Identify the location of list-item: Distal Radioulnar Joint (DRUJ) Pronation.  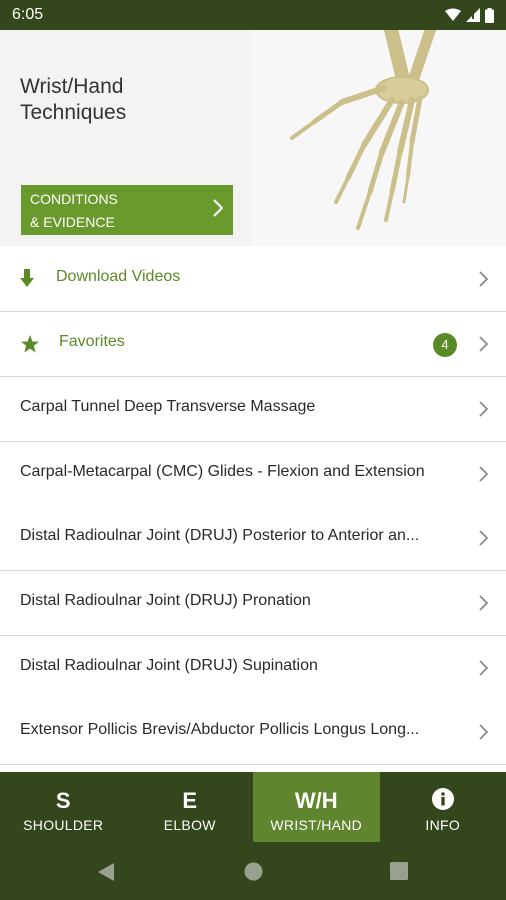
(253, 603).